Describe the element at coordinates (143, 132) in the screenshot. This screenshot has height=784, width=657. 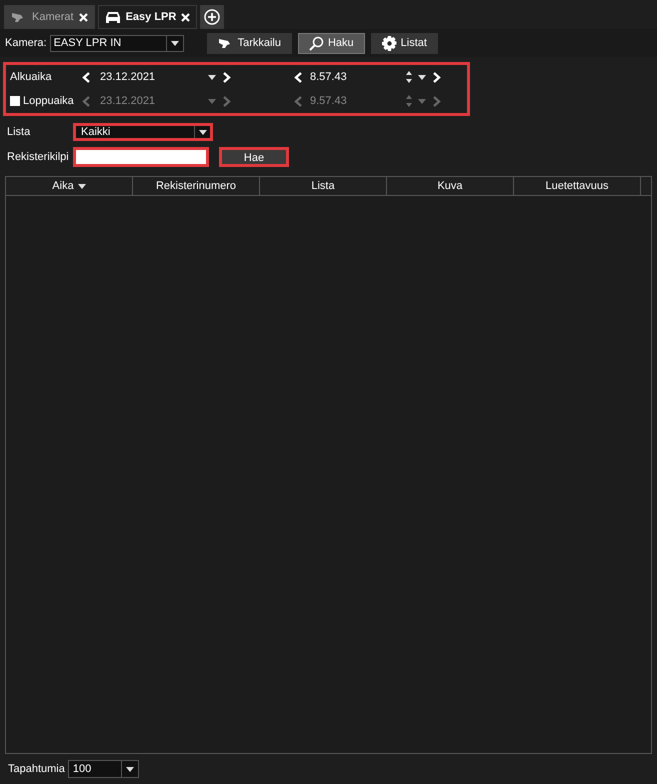
I see `list-dropdown: Kaikki` at that location.